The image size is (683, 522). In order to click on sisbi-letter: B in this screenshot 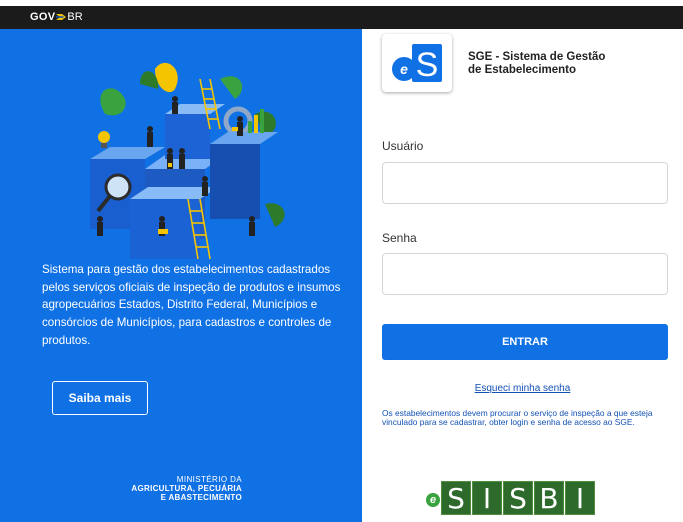, I will do `click(549, 498)`.